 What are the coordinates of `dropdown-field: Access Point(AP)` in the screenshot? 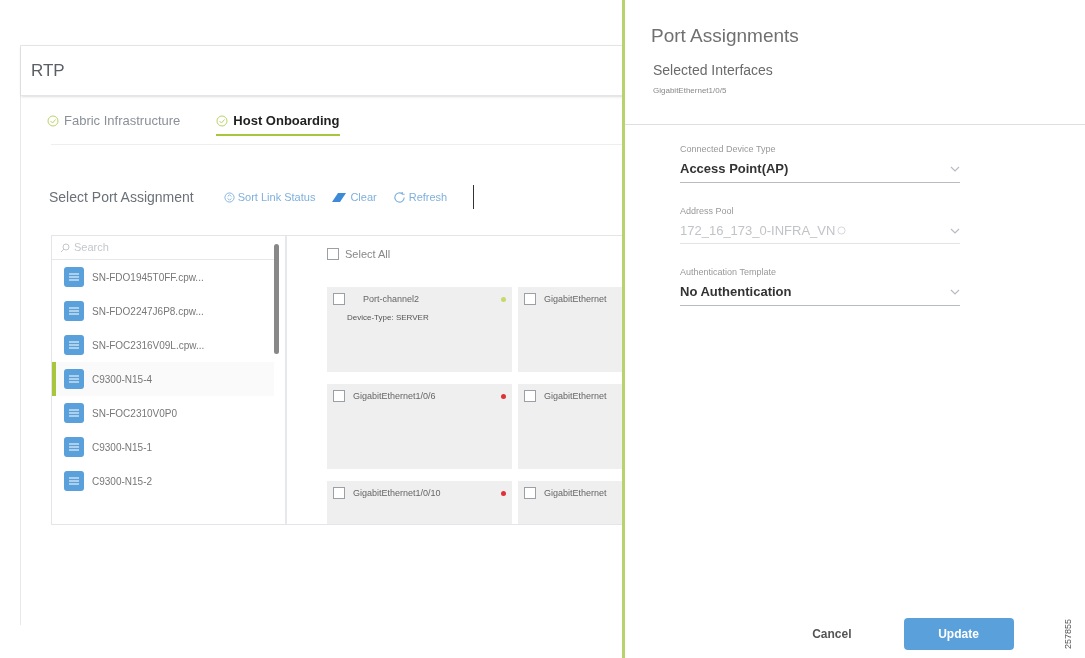 It's located at (820, 171).